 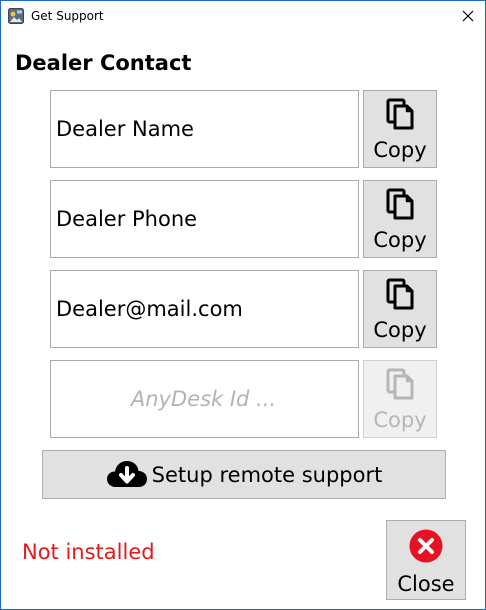 What do you see at coordinates (426, 584) in the screenshot?
I see `close-button-label: Close` at bounding box center [426, 584].